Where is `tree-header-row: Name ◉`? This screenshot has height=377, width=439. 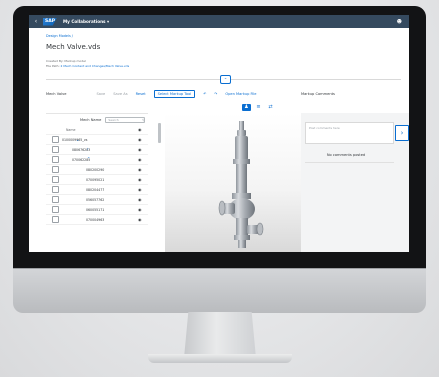
tree-header-row: Name ◉ is located at coordinates (97, 130).